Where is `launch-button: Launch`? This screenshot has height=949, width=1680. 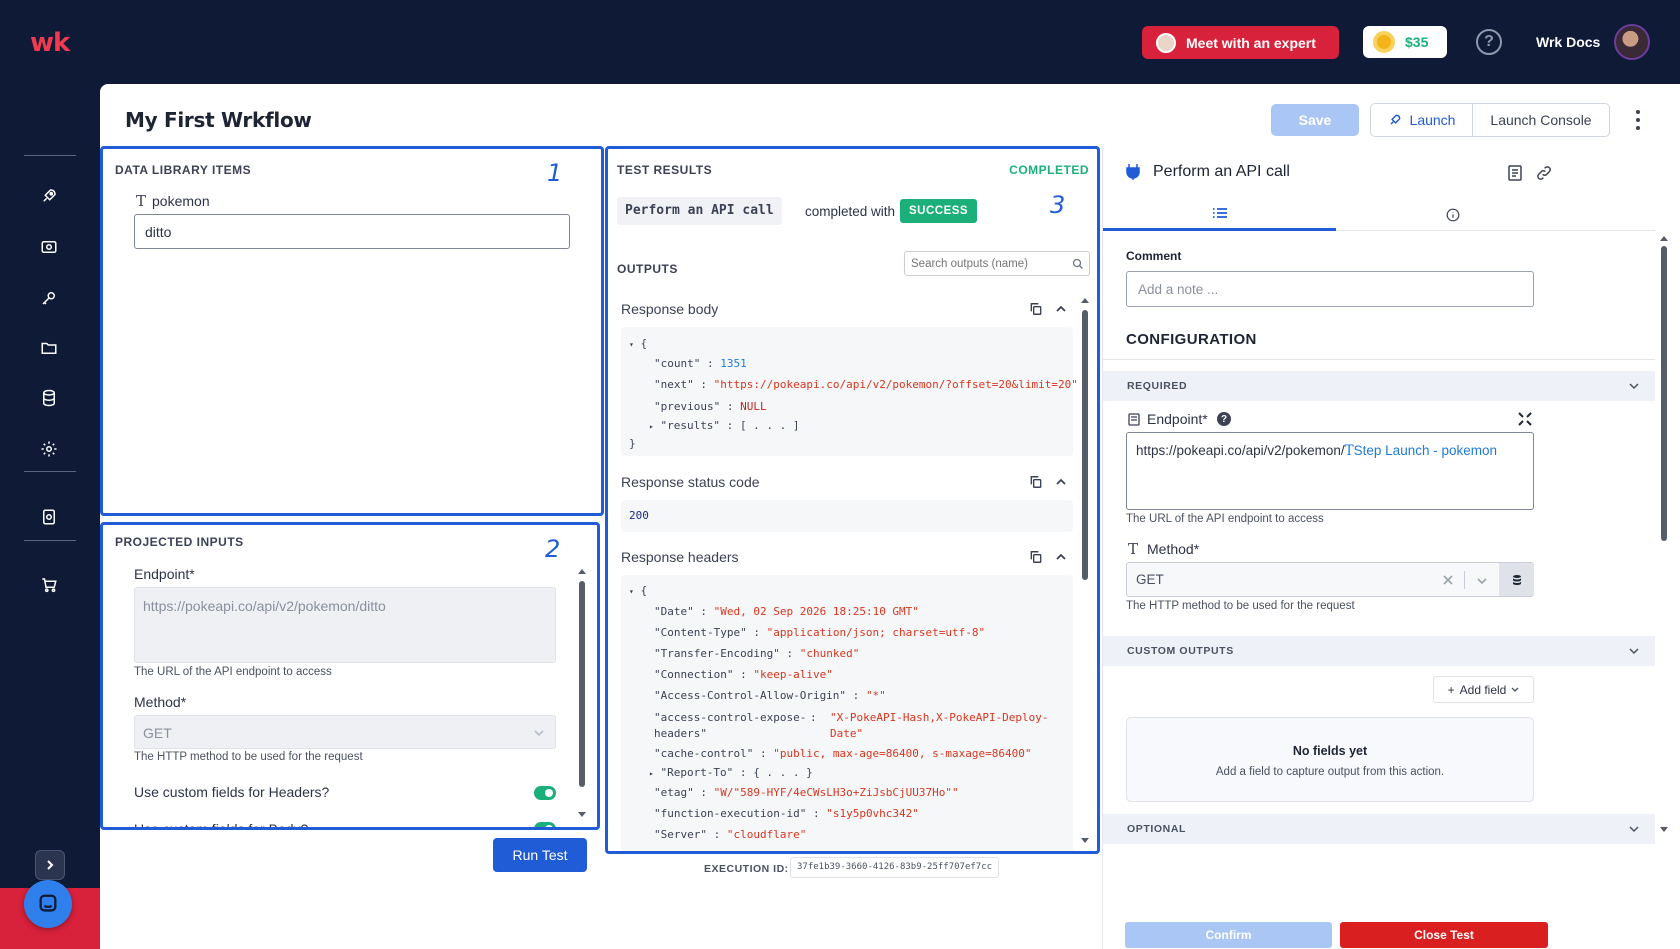
launch-button: Launch is located at coordinates (1422, 120).